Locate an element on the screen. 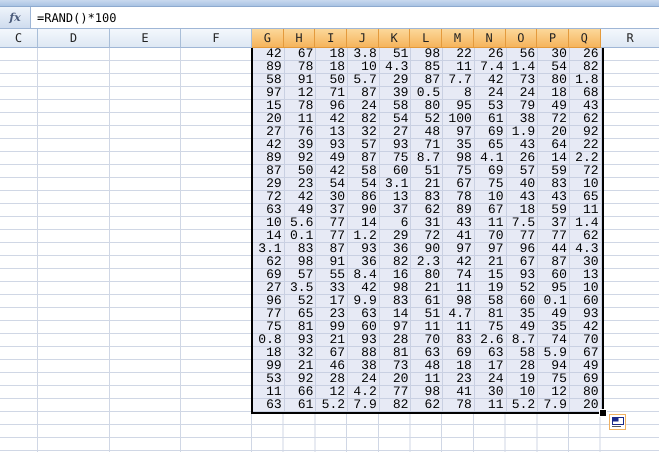  table-cell: 32 is located at coordinates (300, 353).